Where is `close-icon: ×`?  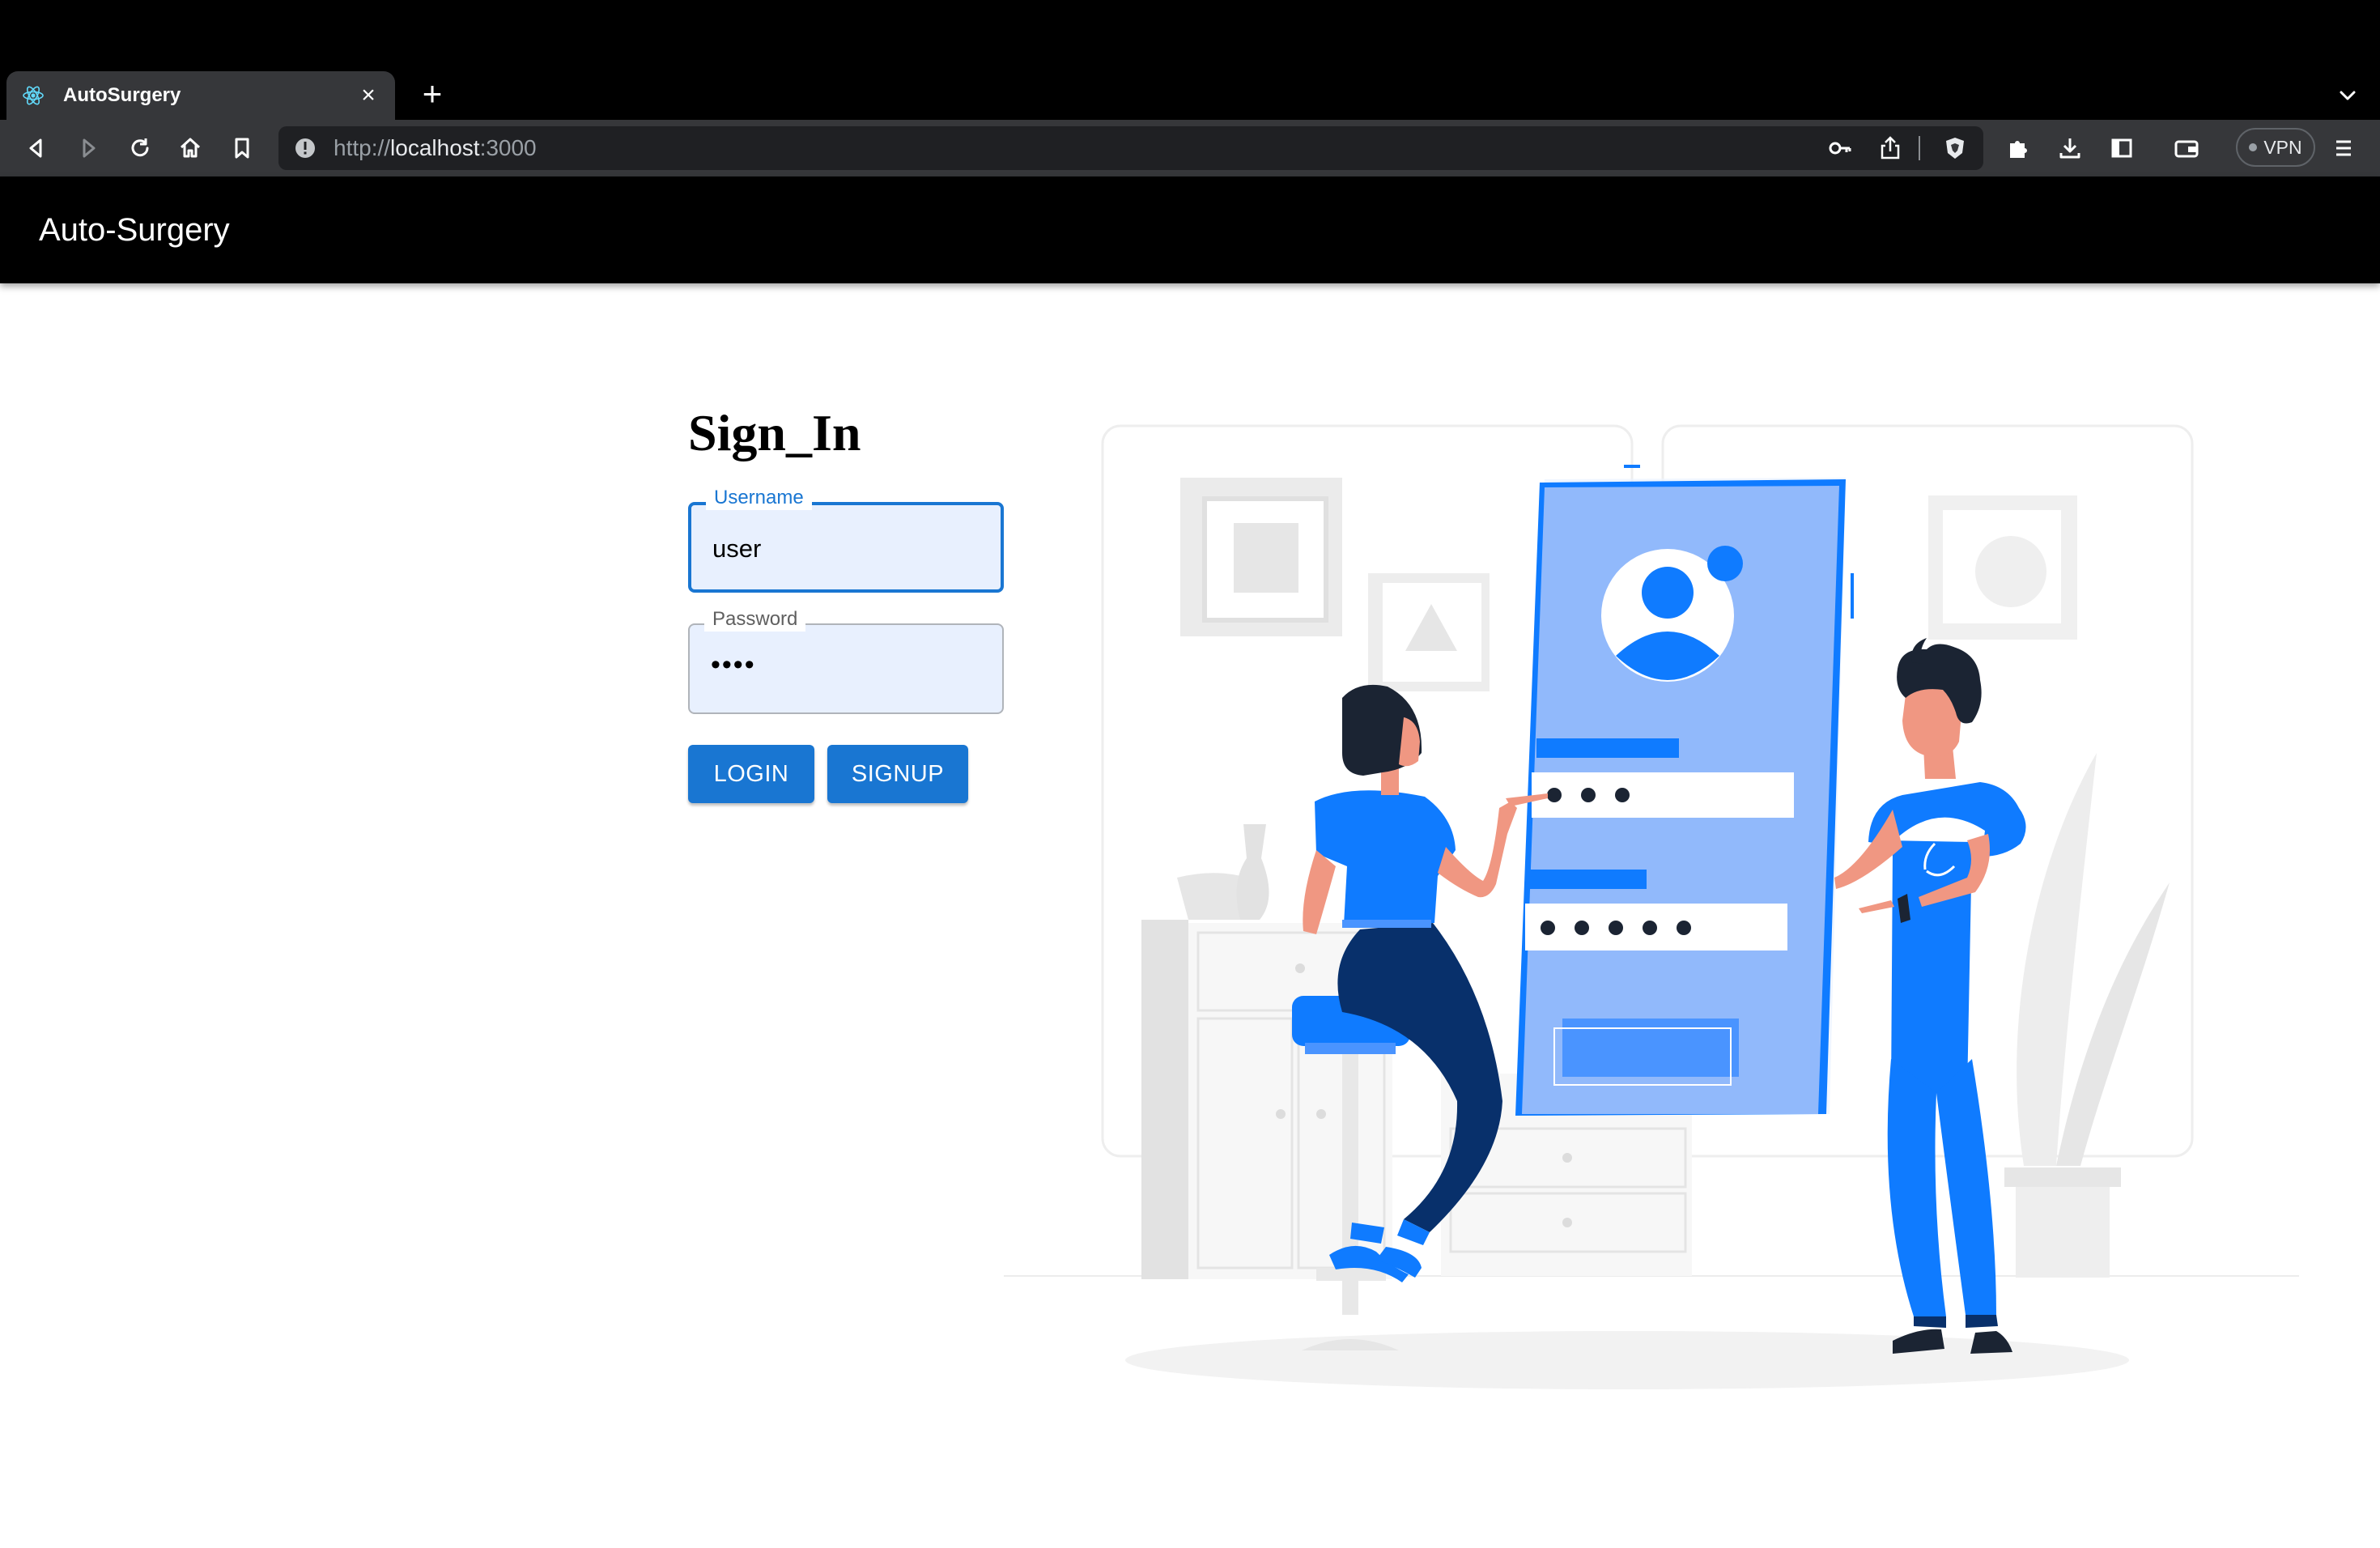 close-icon: × is located at coordinates (368, 96).